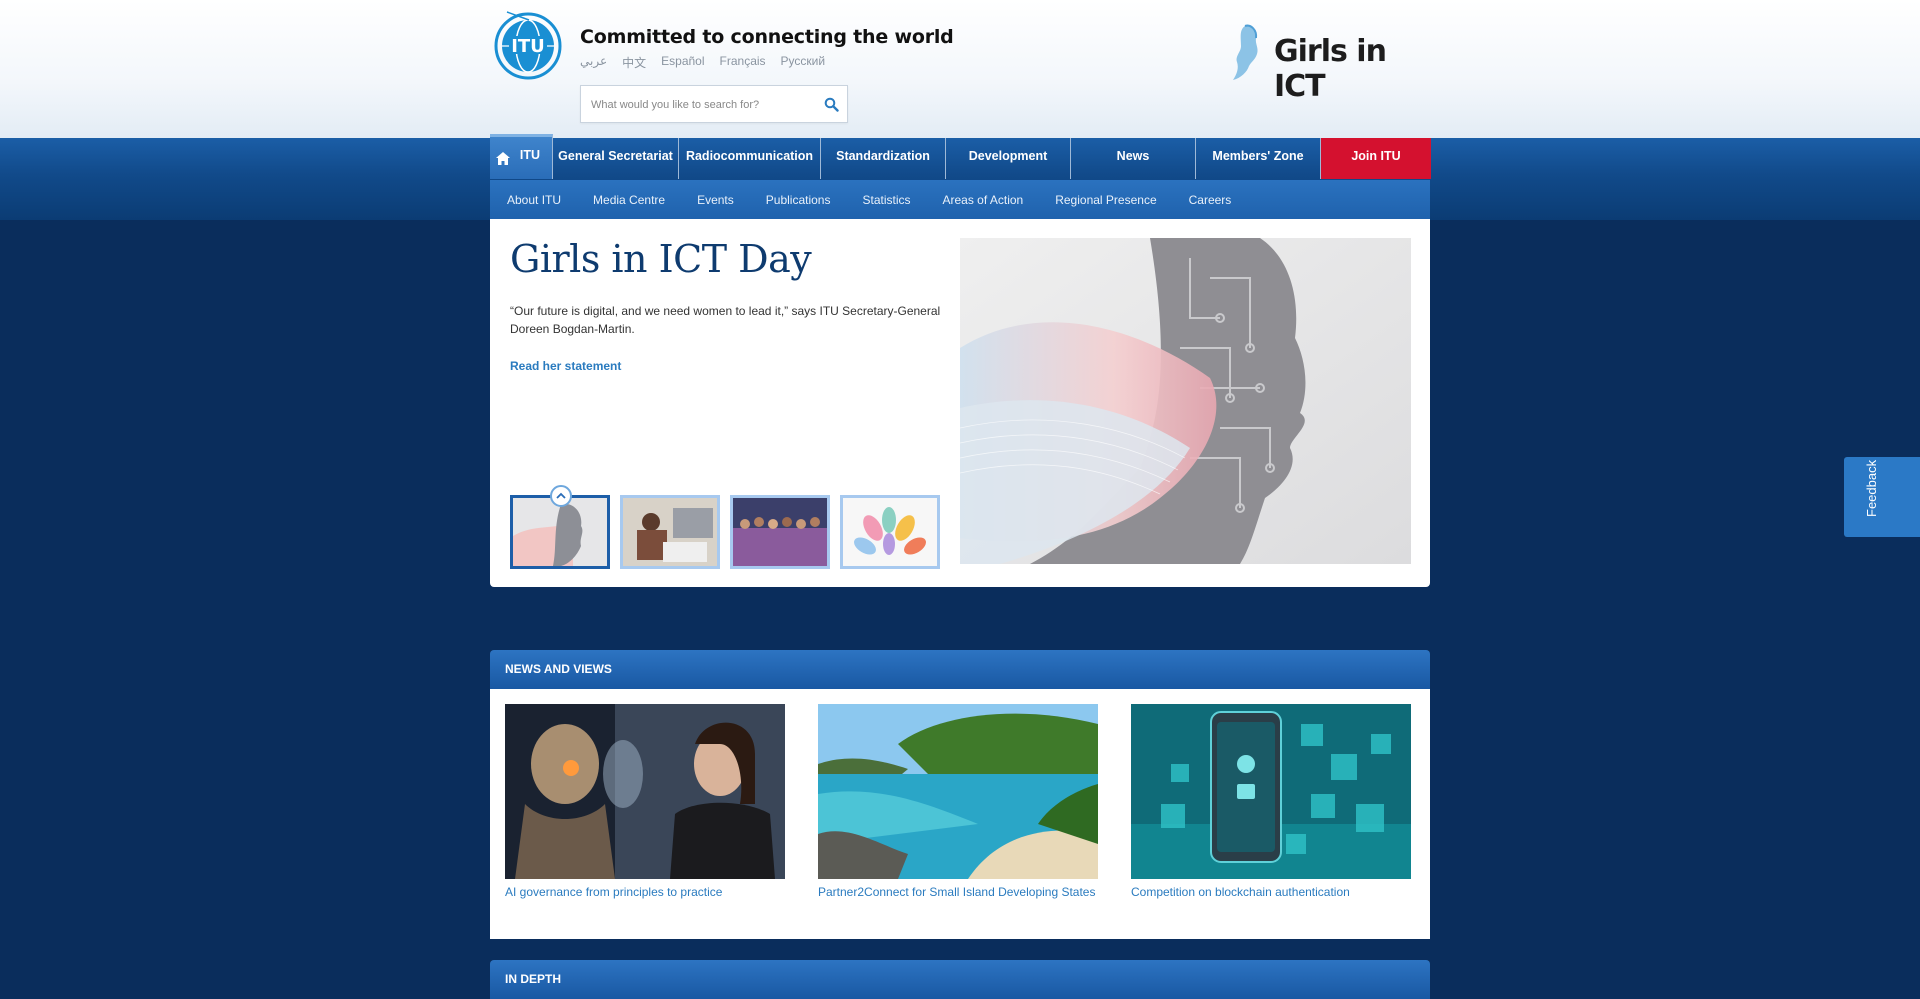 This screenshot has width=1920, height=999. I want to click on thumb-classroom-image, so click(670, 532).